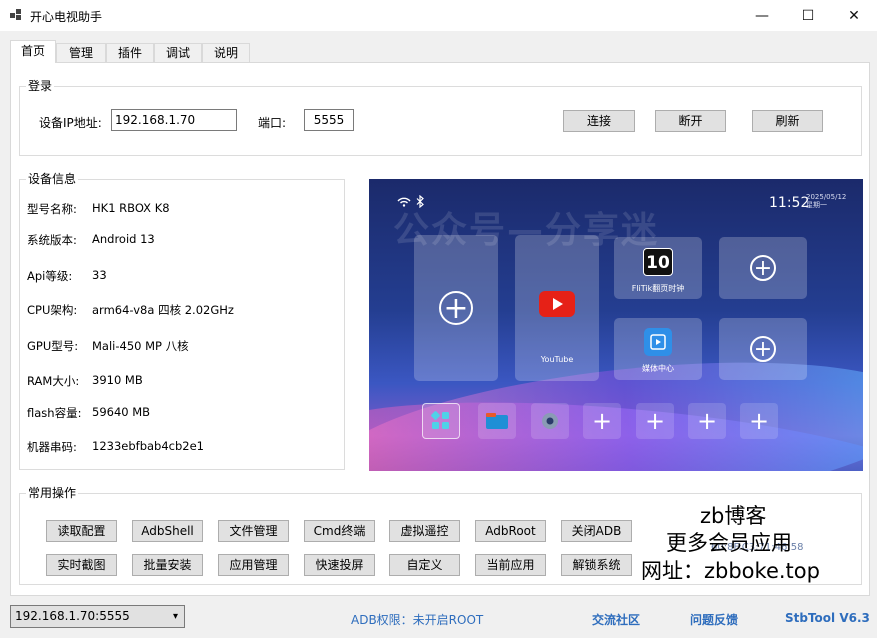 This screenshot has height=638, width=877. What do you see at coordinates (117, 380) in the screenshot?
I see `info-value: 3910 MB` at bounding box center [117, 380].